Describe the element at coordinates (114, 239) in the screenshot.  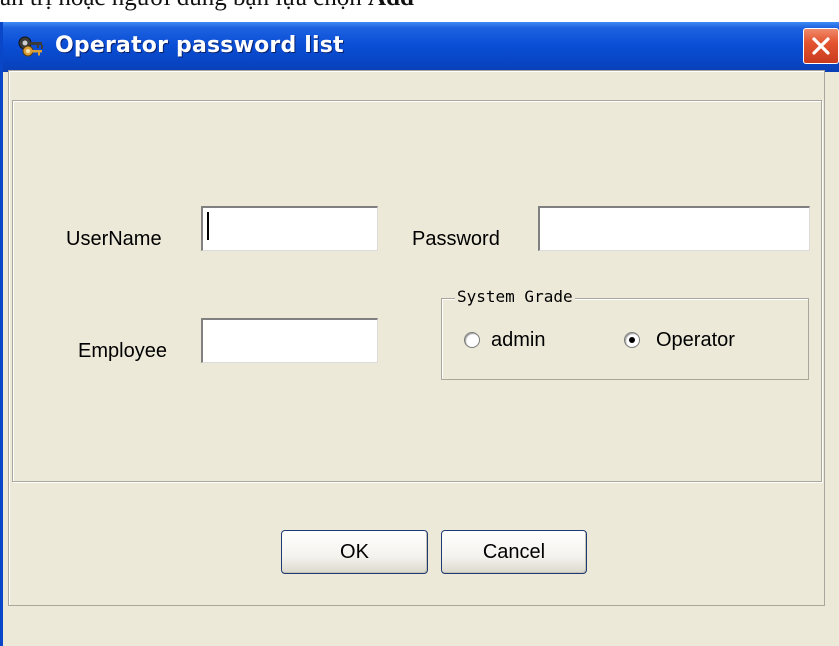
I see `username-label: UserName` at that location.